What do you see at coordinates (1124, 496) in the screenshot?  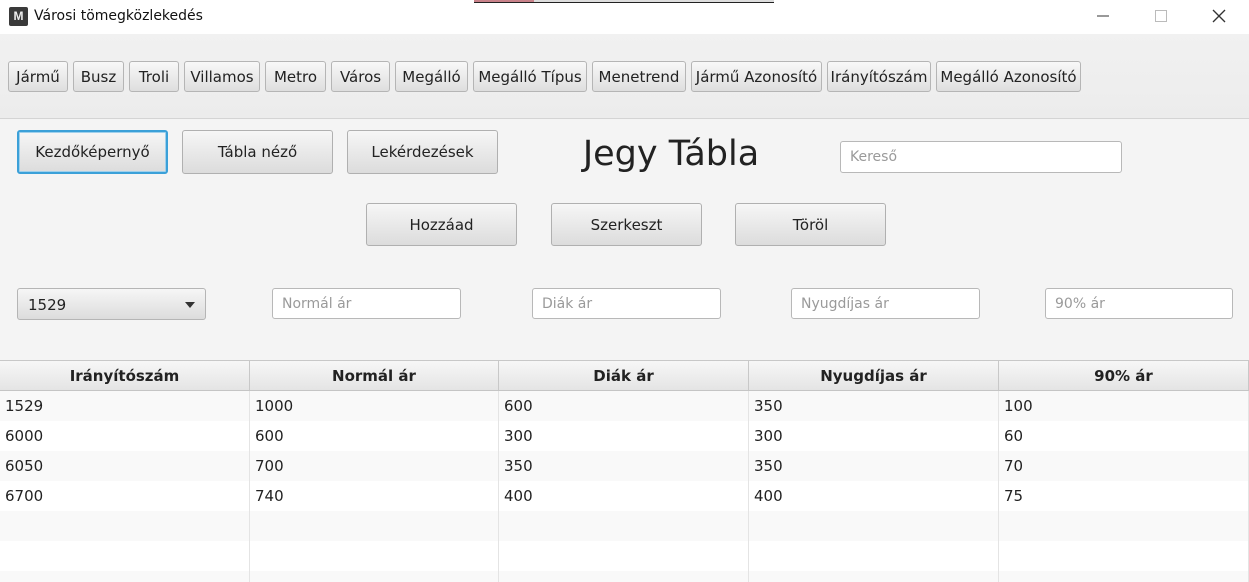 I see `table-cell: 75` at bounding box center [1124, 496].